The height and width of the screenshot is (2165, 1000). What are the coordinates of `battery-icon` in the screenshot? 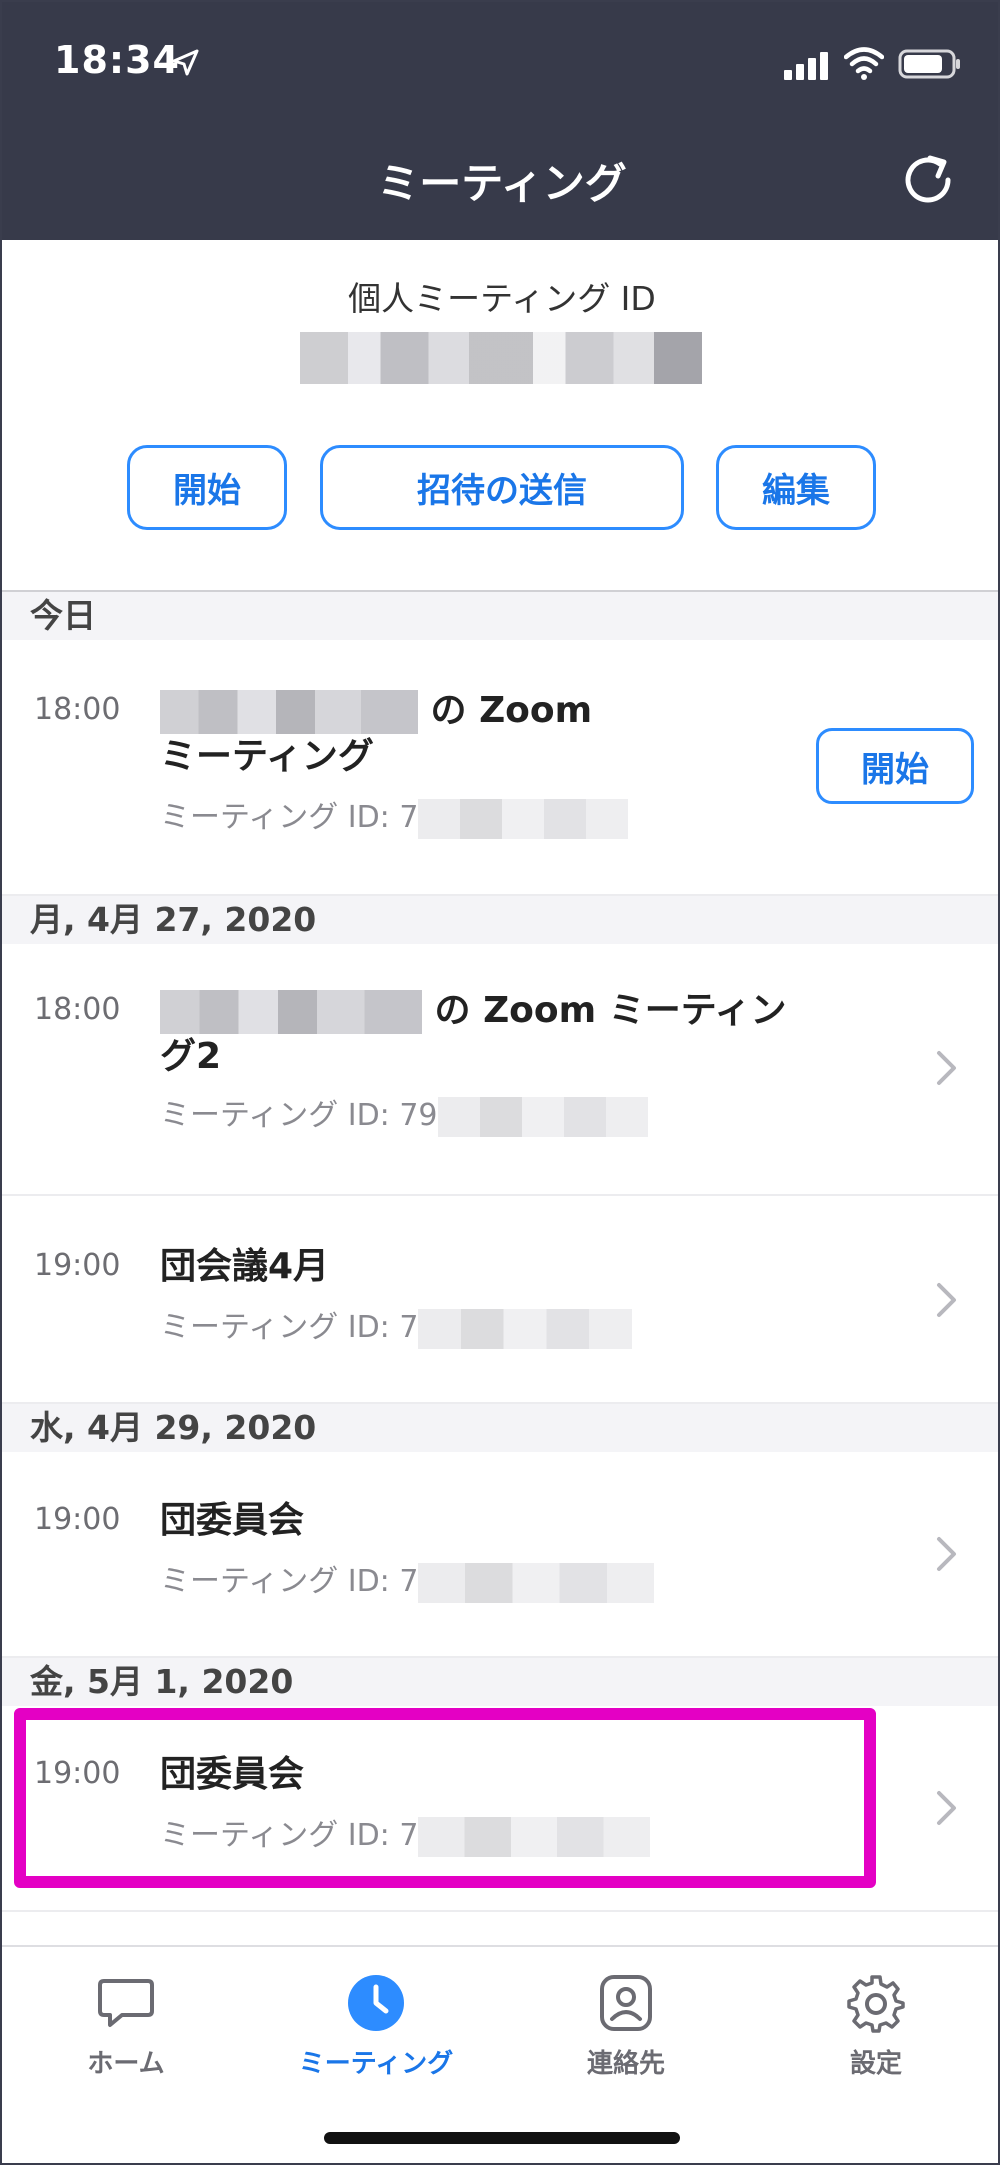 It's located at (929, 64).